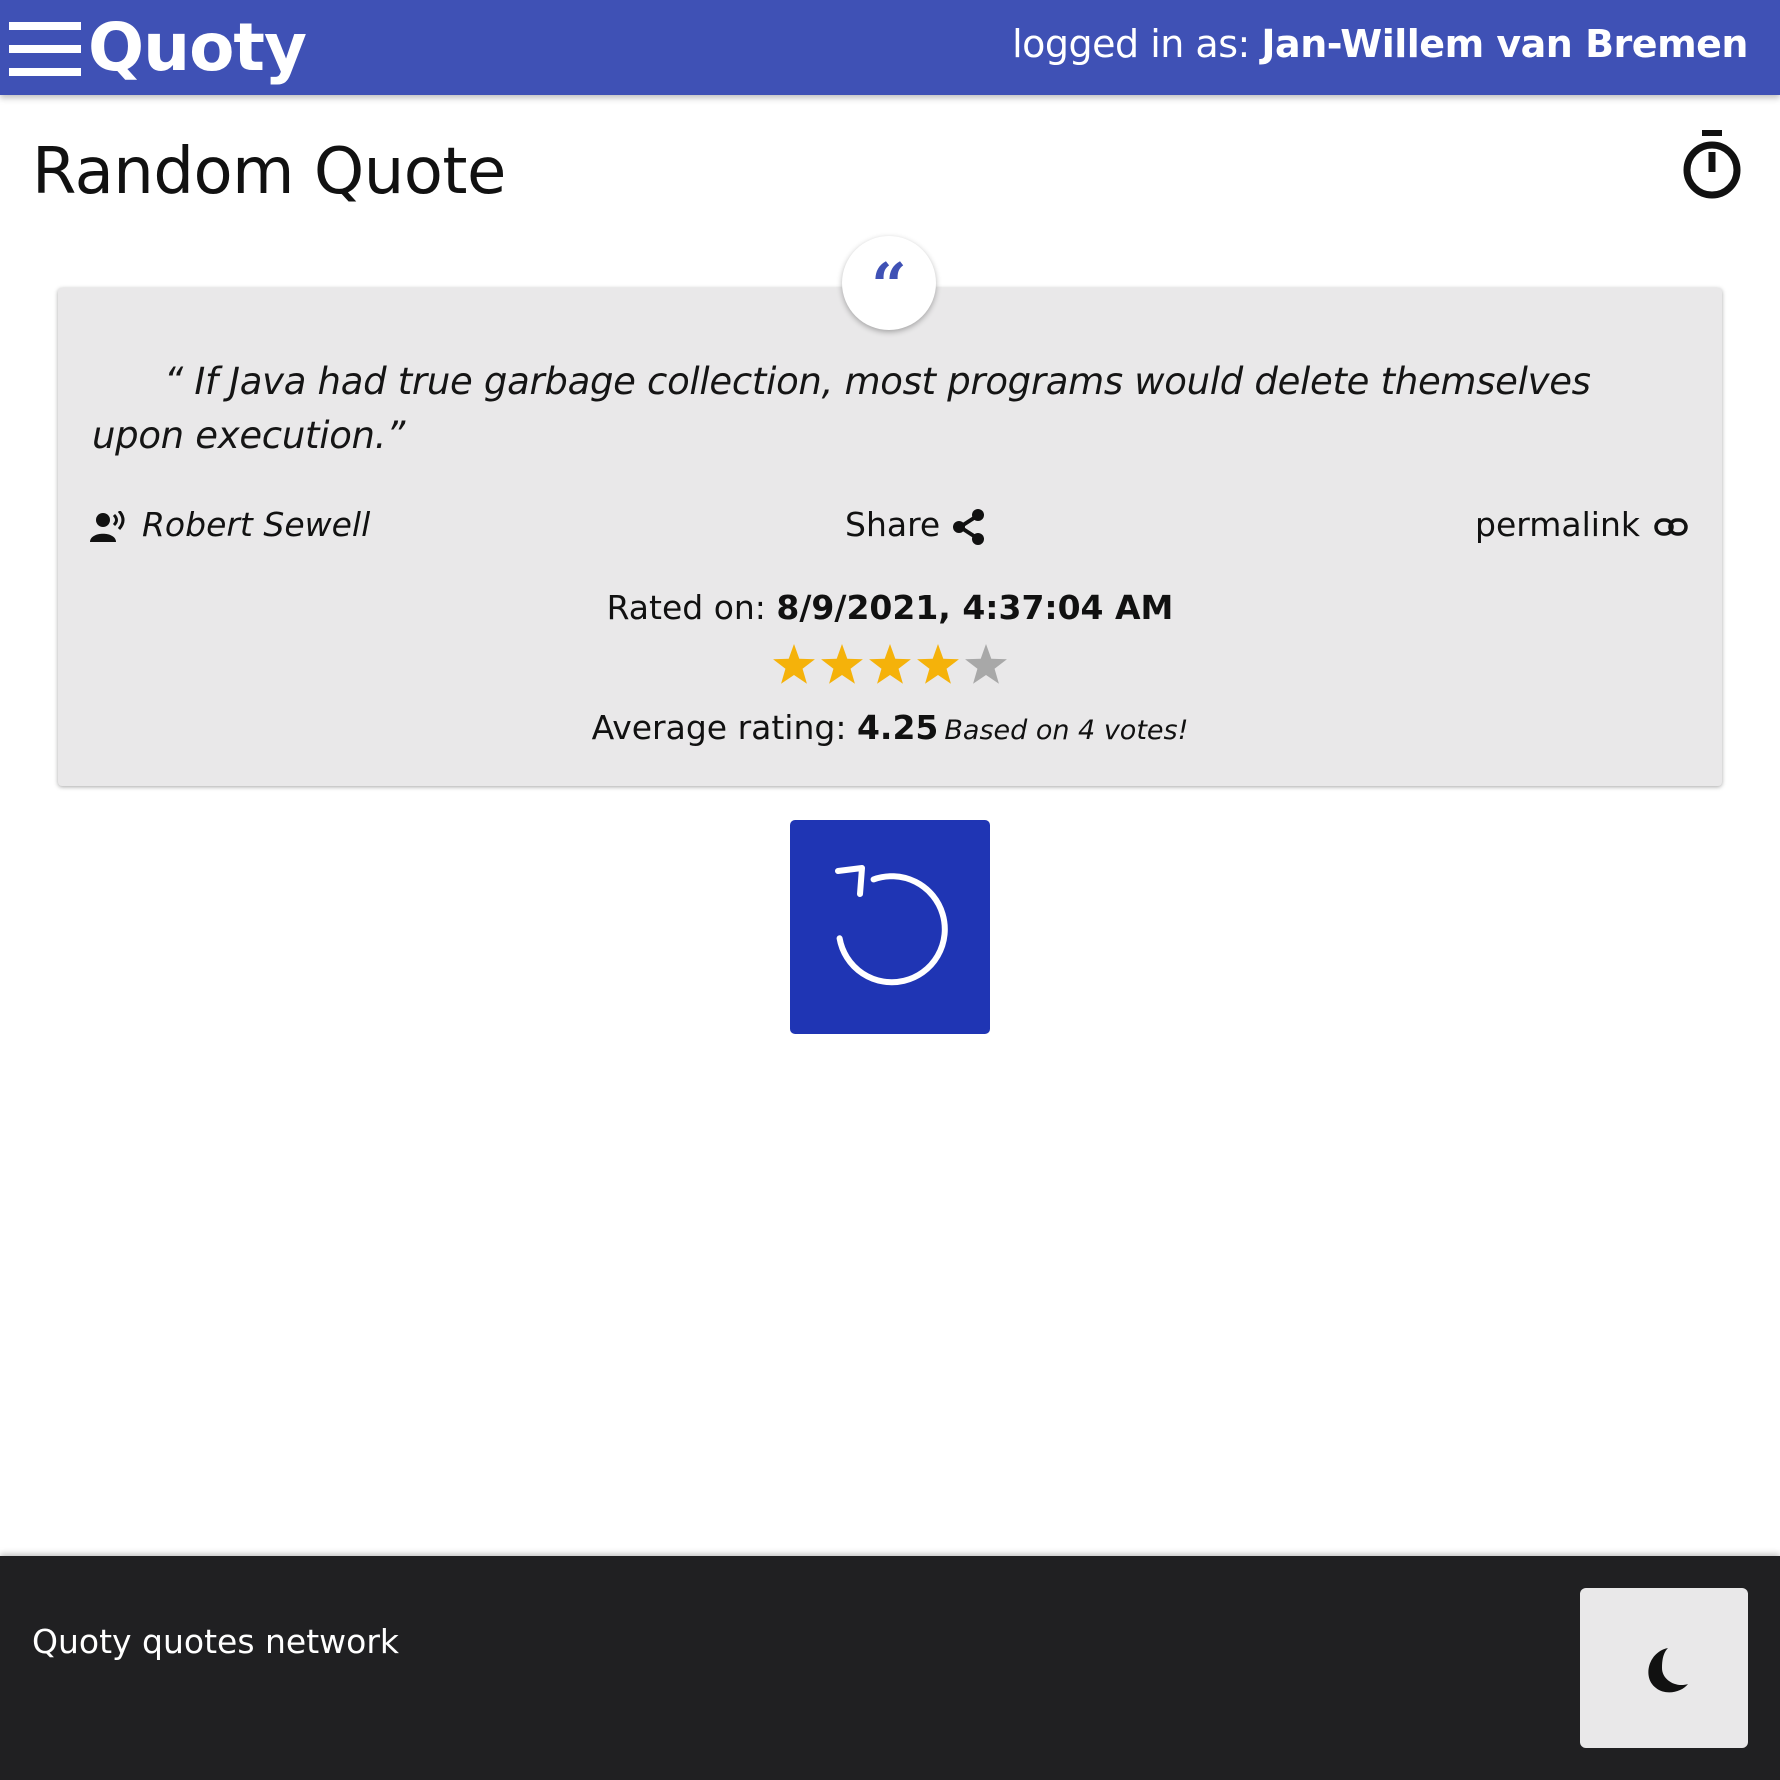  What do you see at coordinates (1557, 524) in the screenshot?
I see `permalink-label: permalink` at bounding box center [1557, 524].